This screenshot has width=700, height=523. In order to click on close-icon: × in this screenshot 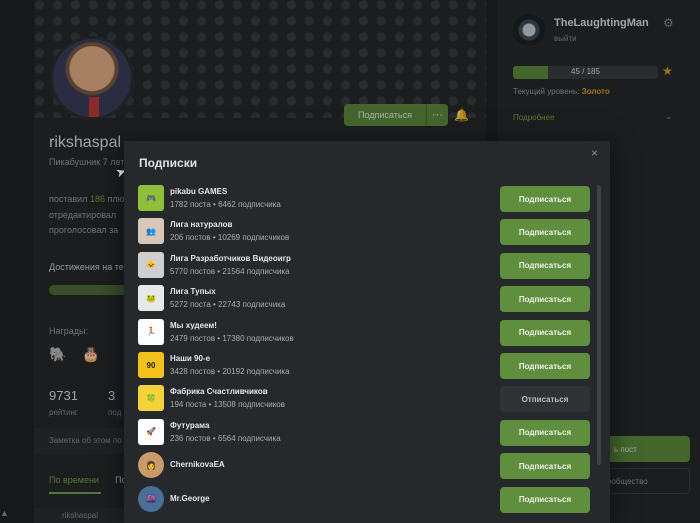, I will do `click(594, 153)`.